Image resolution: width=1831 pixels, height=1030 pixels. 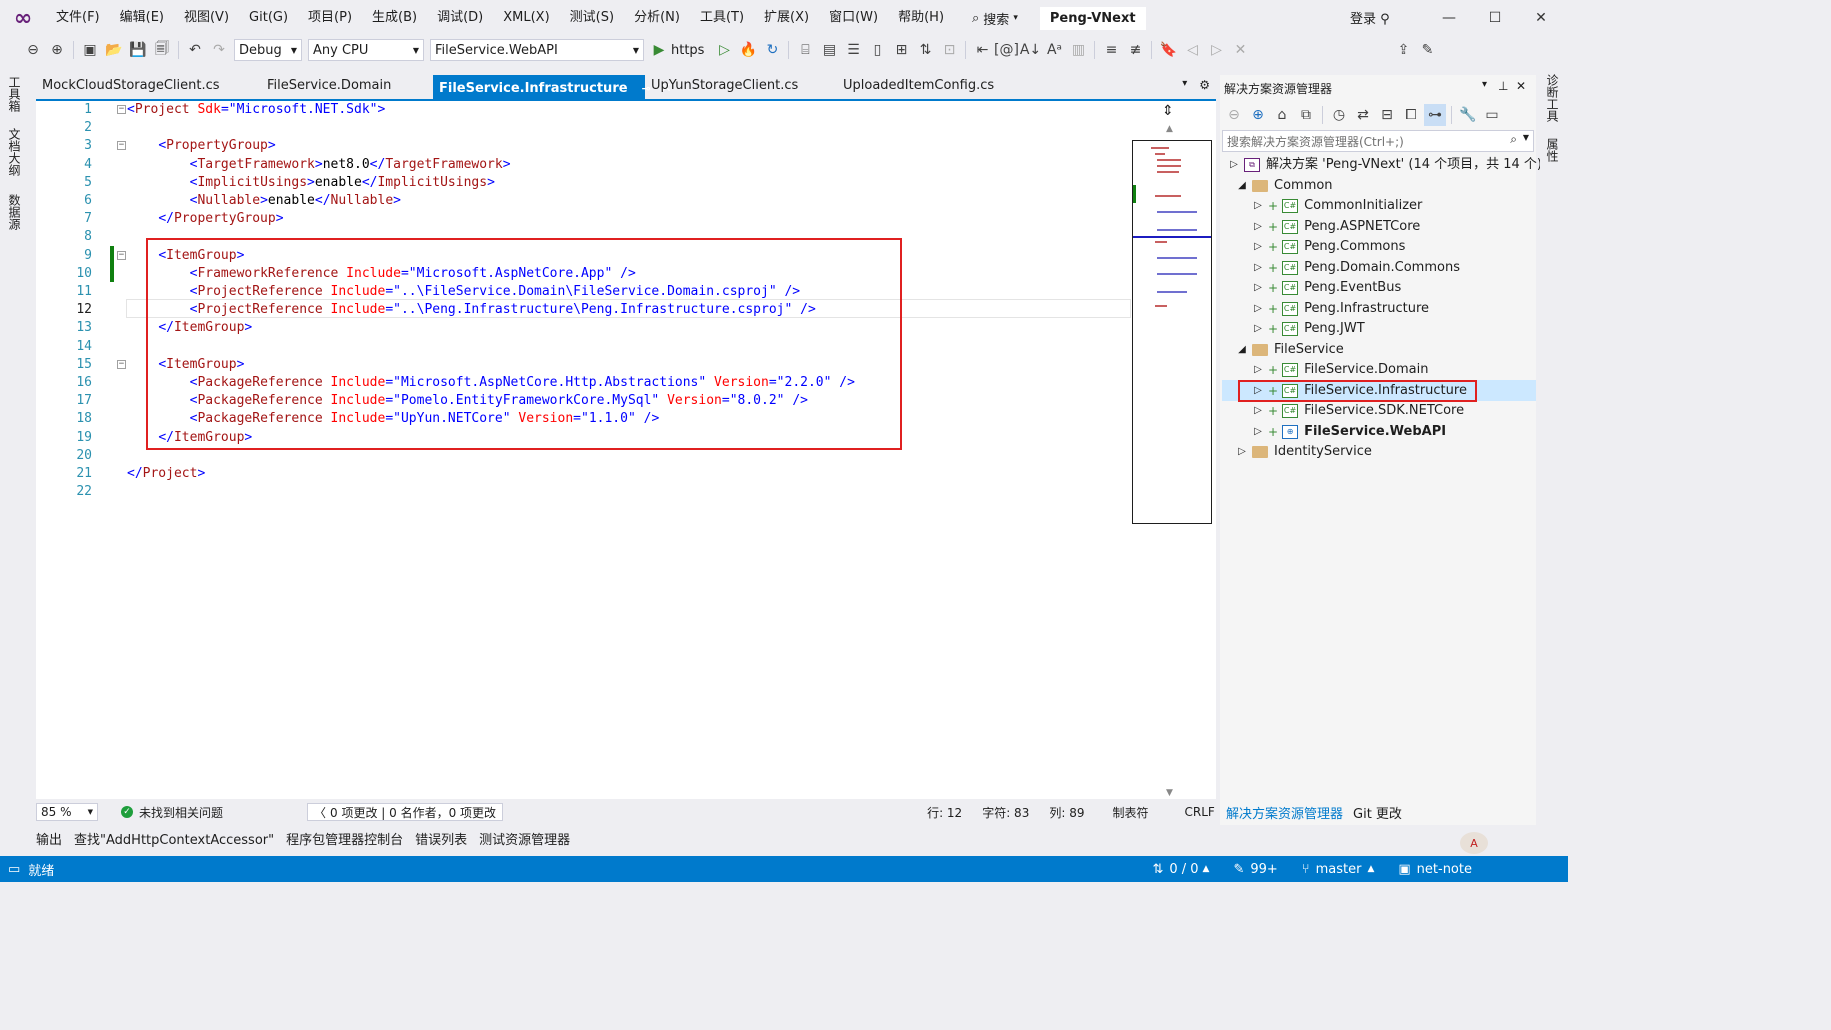 I want to click on tree-folder: ◢ Common, so click(x=1284, y=186).